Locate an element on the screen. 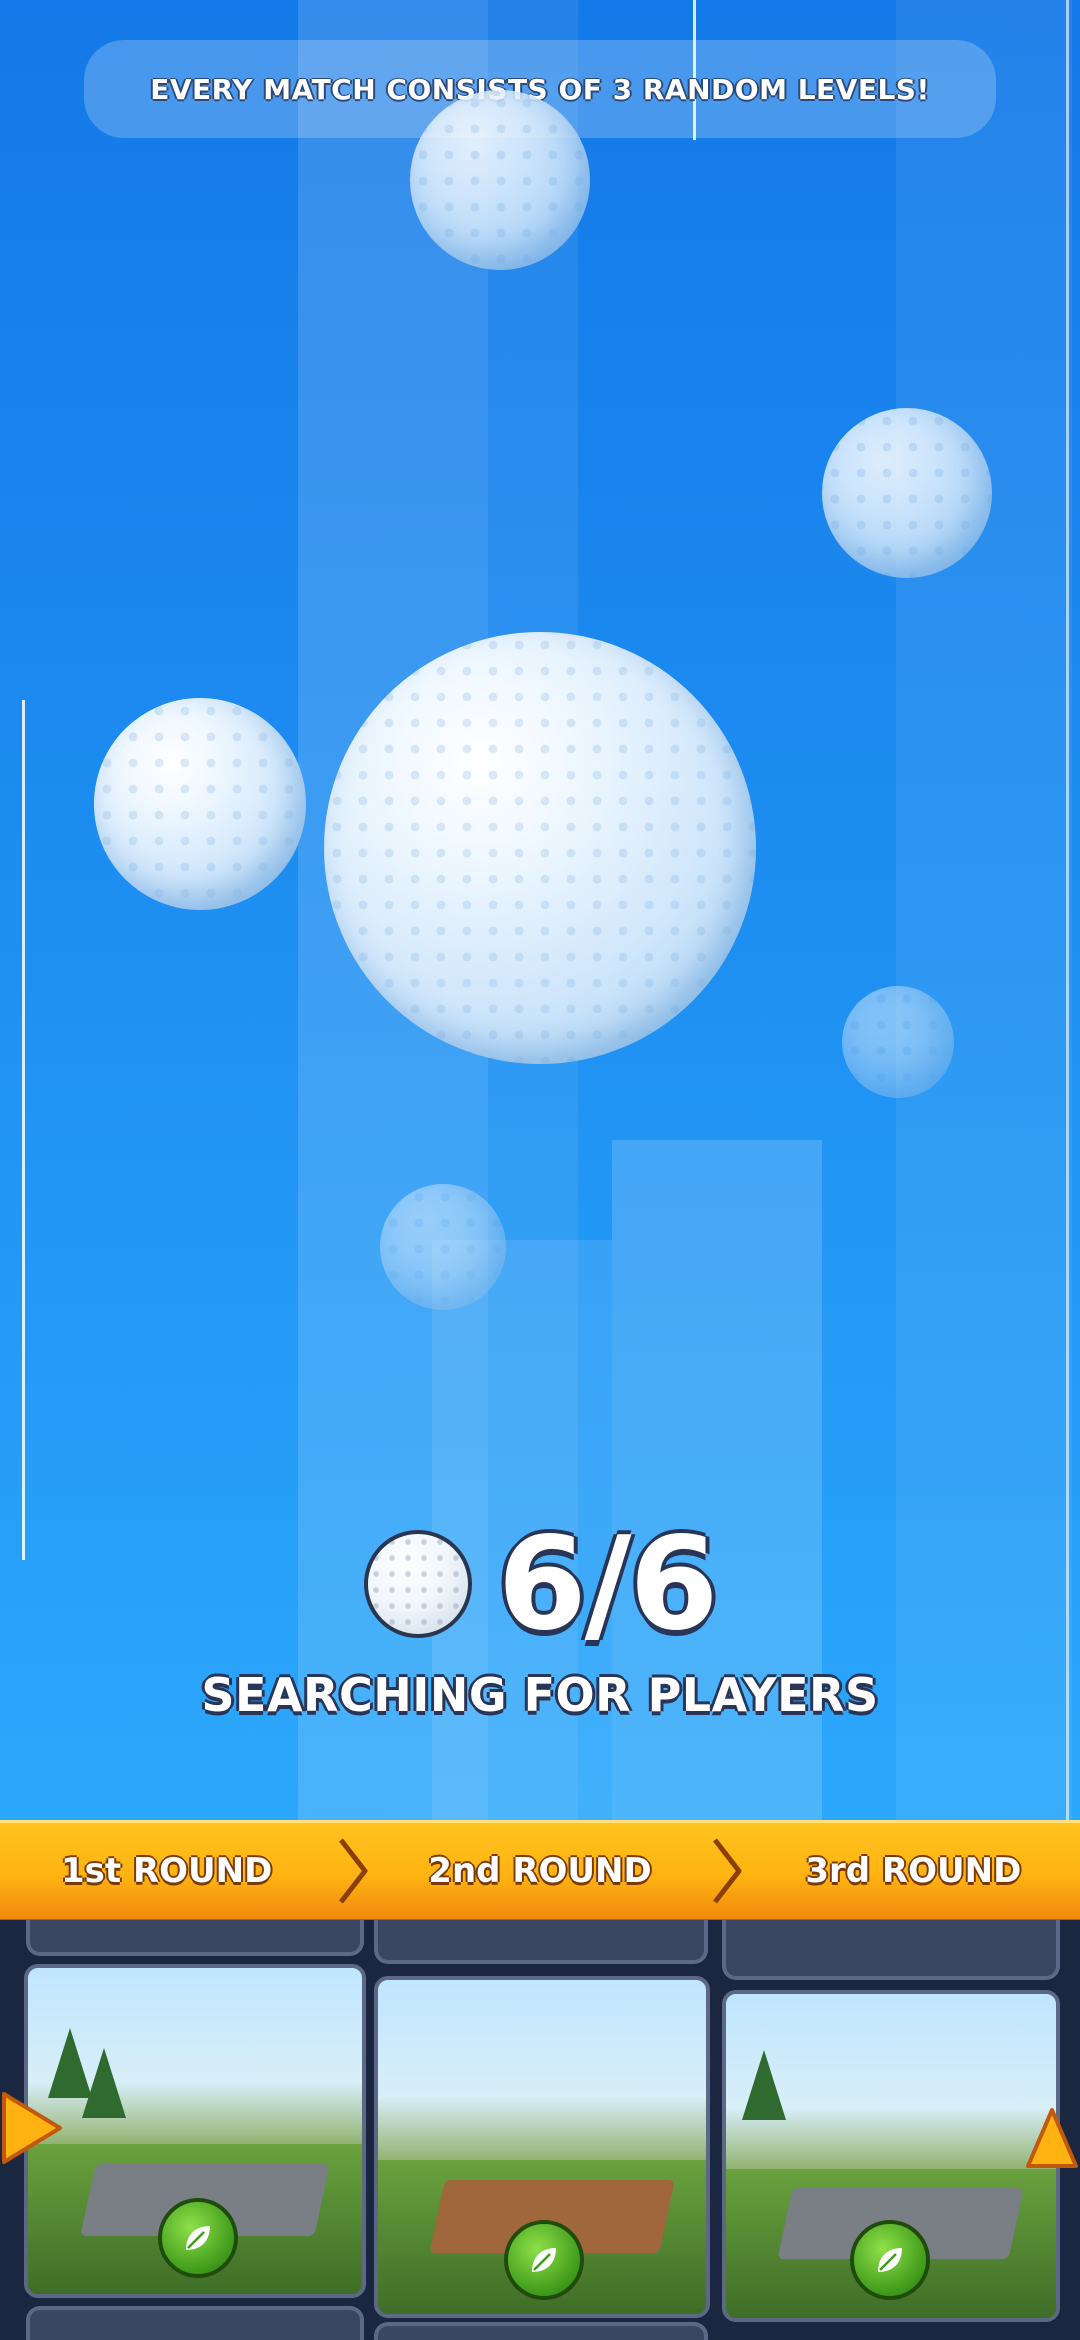 The image size is (1080, 2340). rounds-bar: 1st ROUND 2nd ROUND 3rd ROUND is located at coordinates (540, 1871).